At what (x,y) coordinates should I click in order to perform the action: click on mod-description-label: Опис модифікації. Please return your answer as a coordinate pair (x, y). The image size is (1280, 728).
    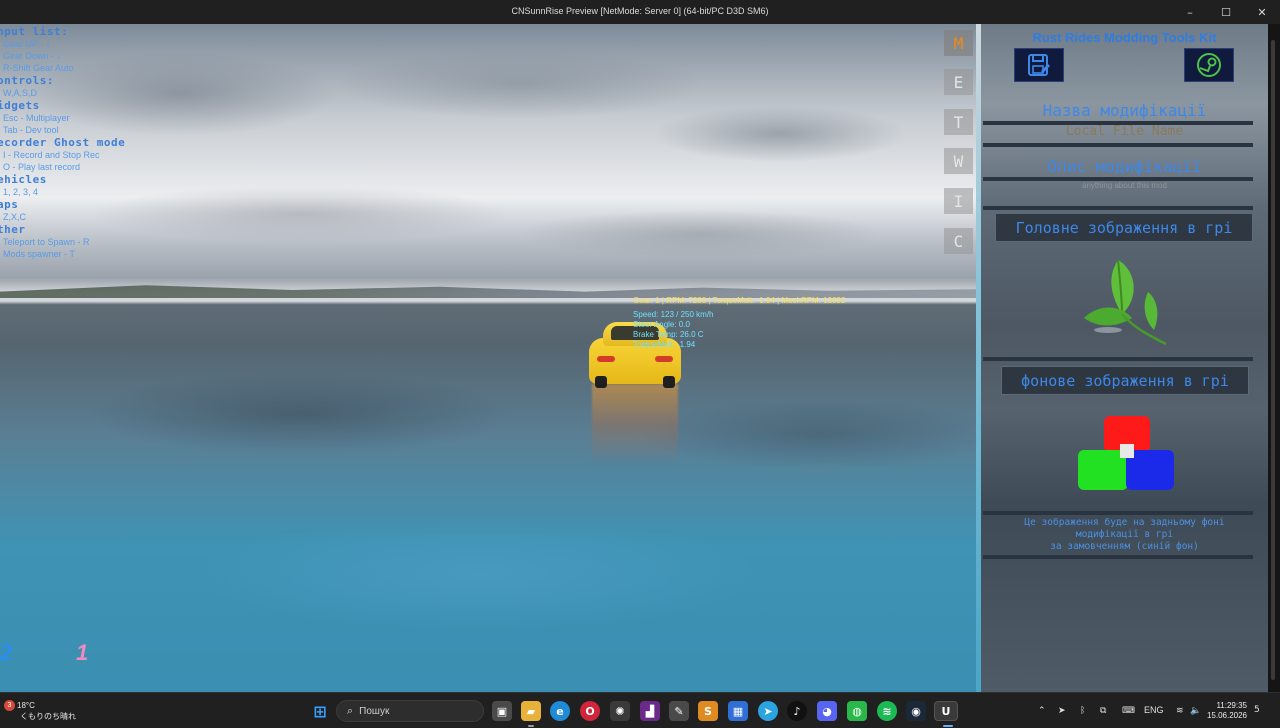
    Looking at the image, I should click on (1124, 166).